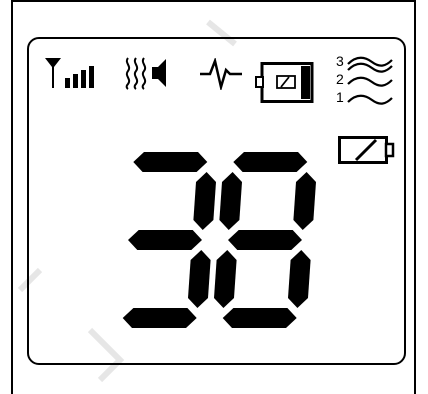 This screenshot has height=394, width=428. I want to click on digit-2-segment-f, so click(230, 201).